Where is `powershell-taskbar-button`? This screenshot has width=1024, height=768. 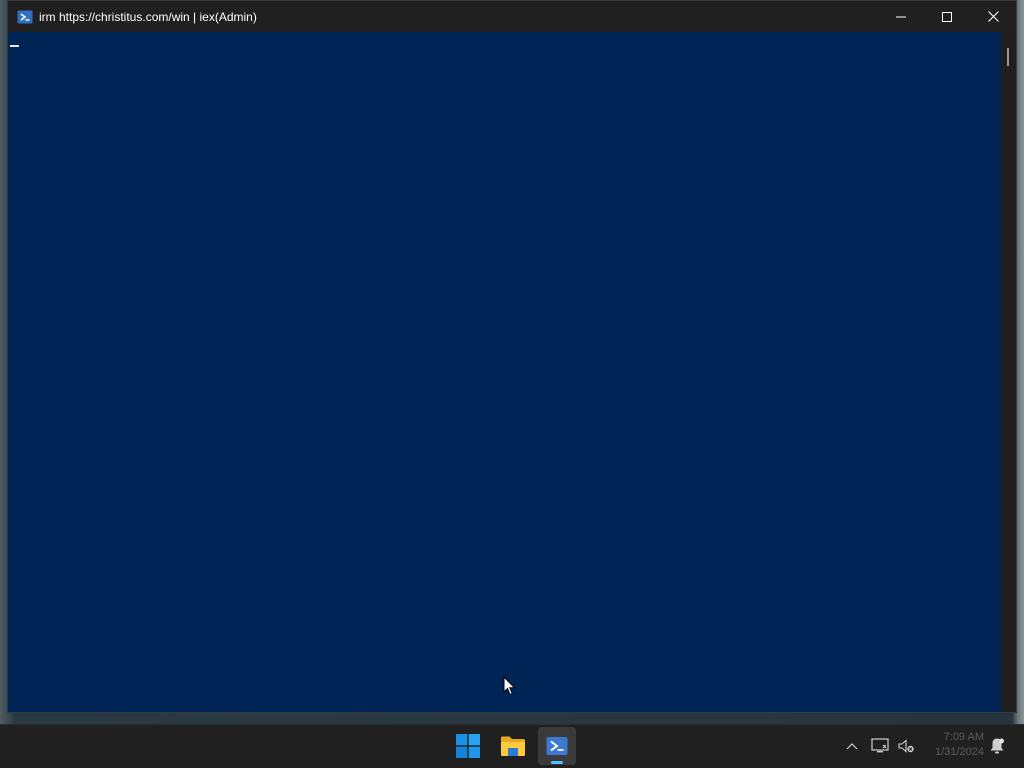
powershell-taskbar-button is located at coordinates (557, 746).